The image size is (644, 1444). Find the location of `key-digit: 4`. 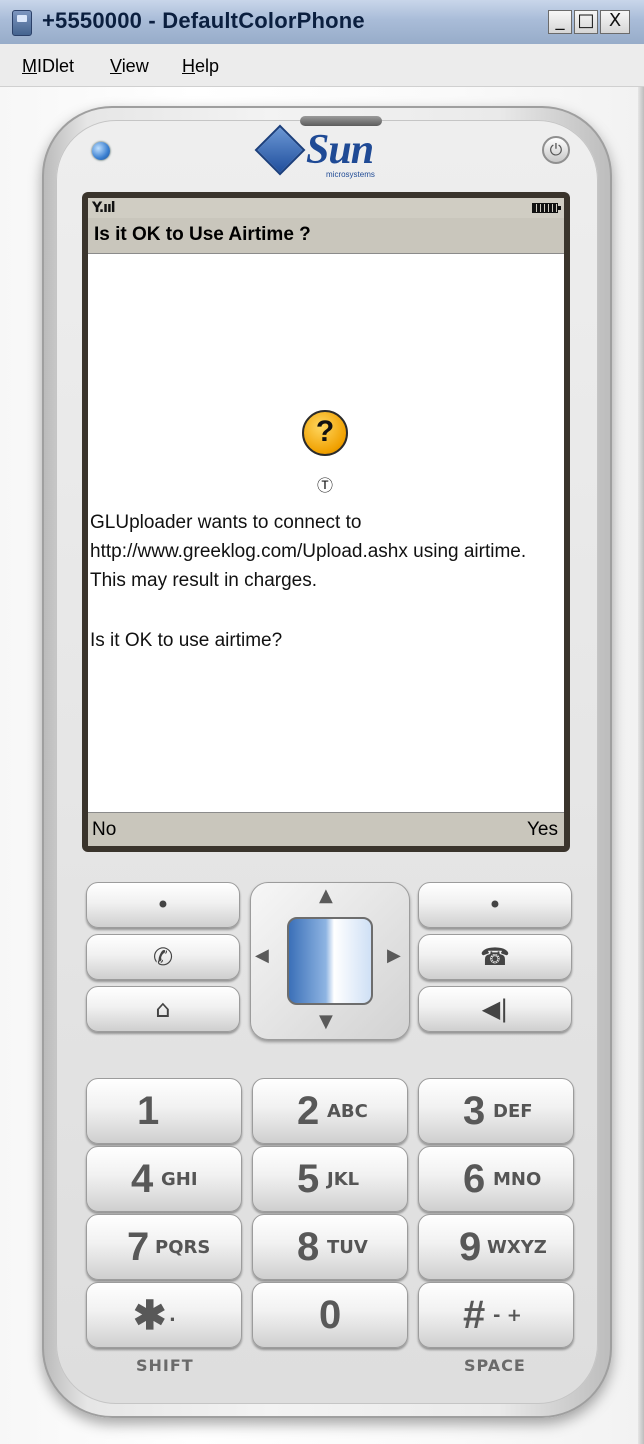

key-digit: 4 is located at coordinates (142, 1179).